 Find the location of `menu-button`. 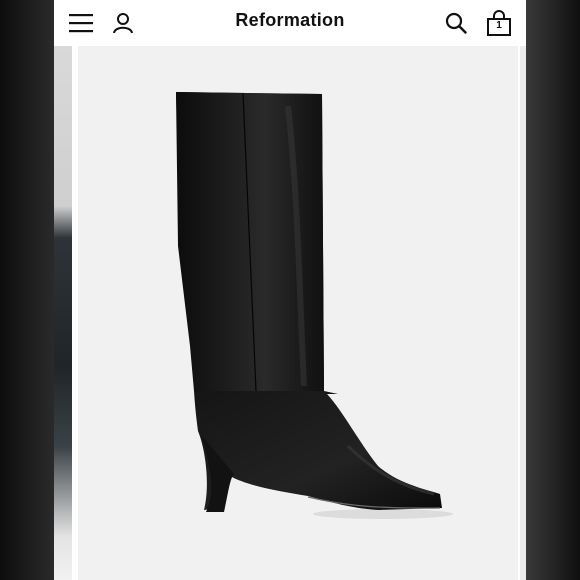

menu-button is located at coordinates (81, 23).